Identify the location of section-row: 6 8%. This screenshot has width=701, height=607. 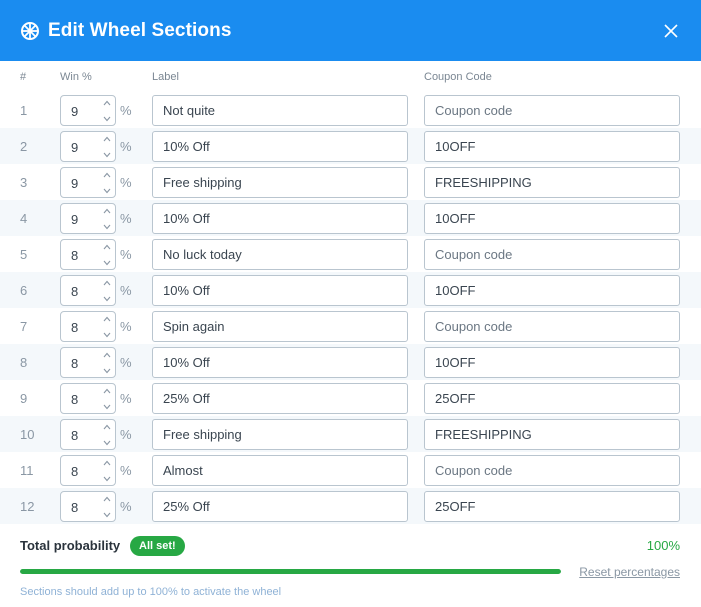
(350, 290).